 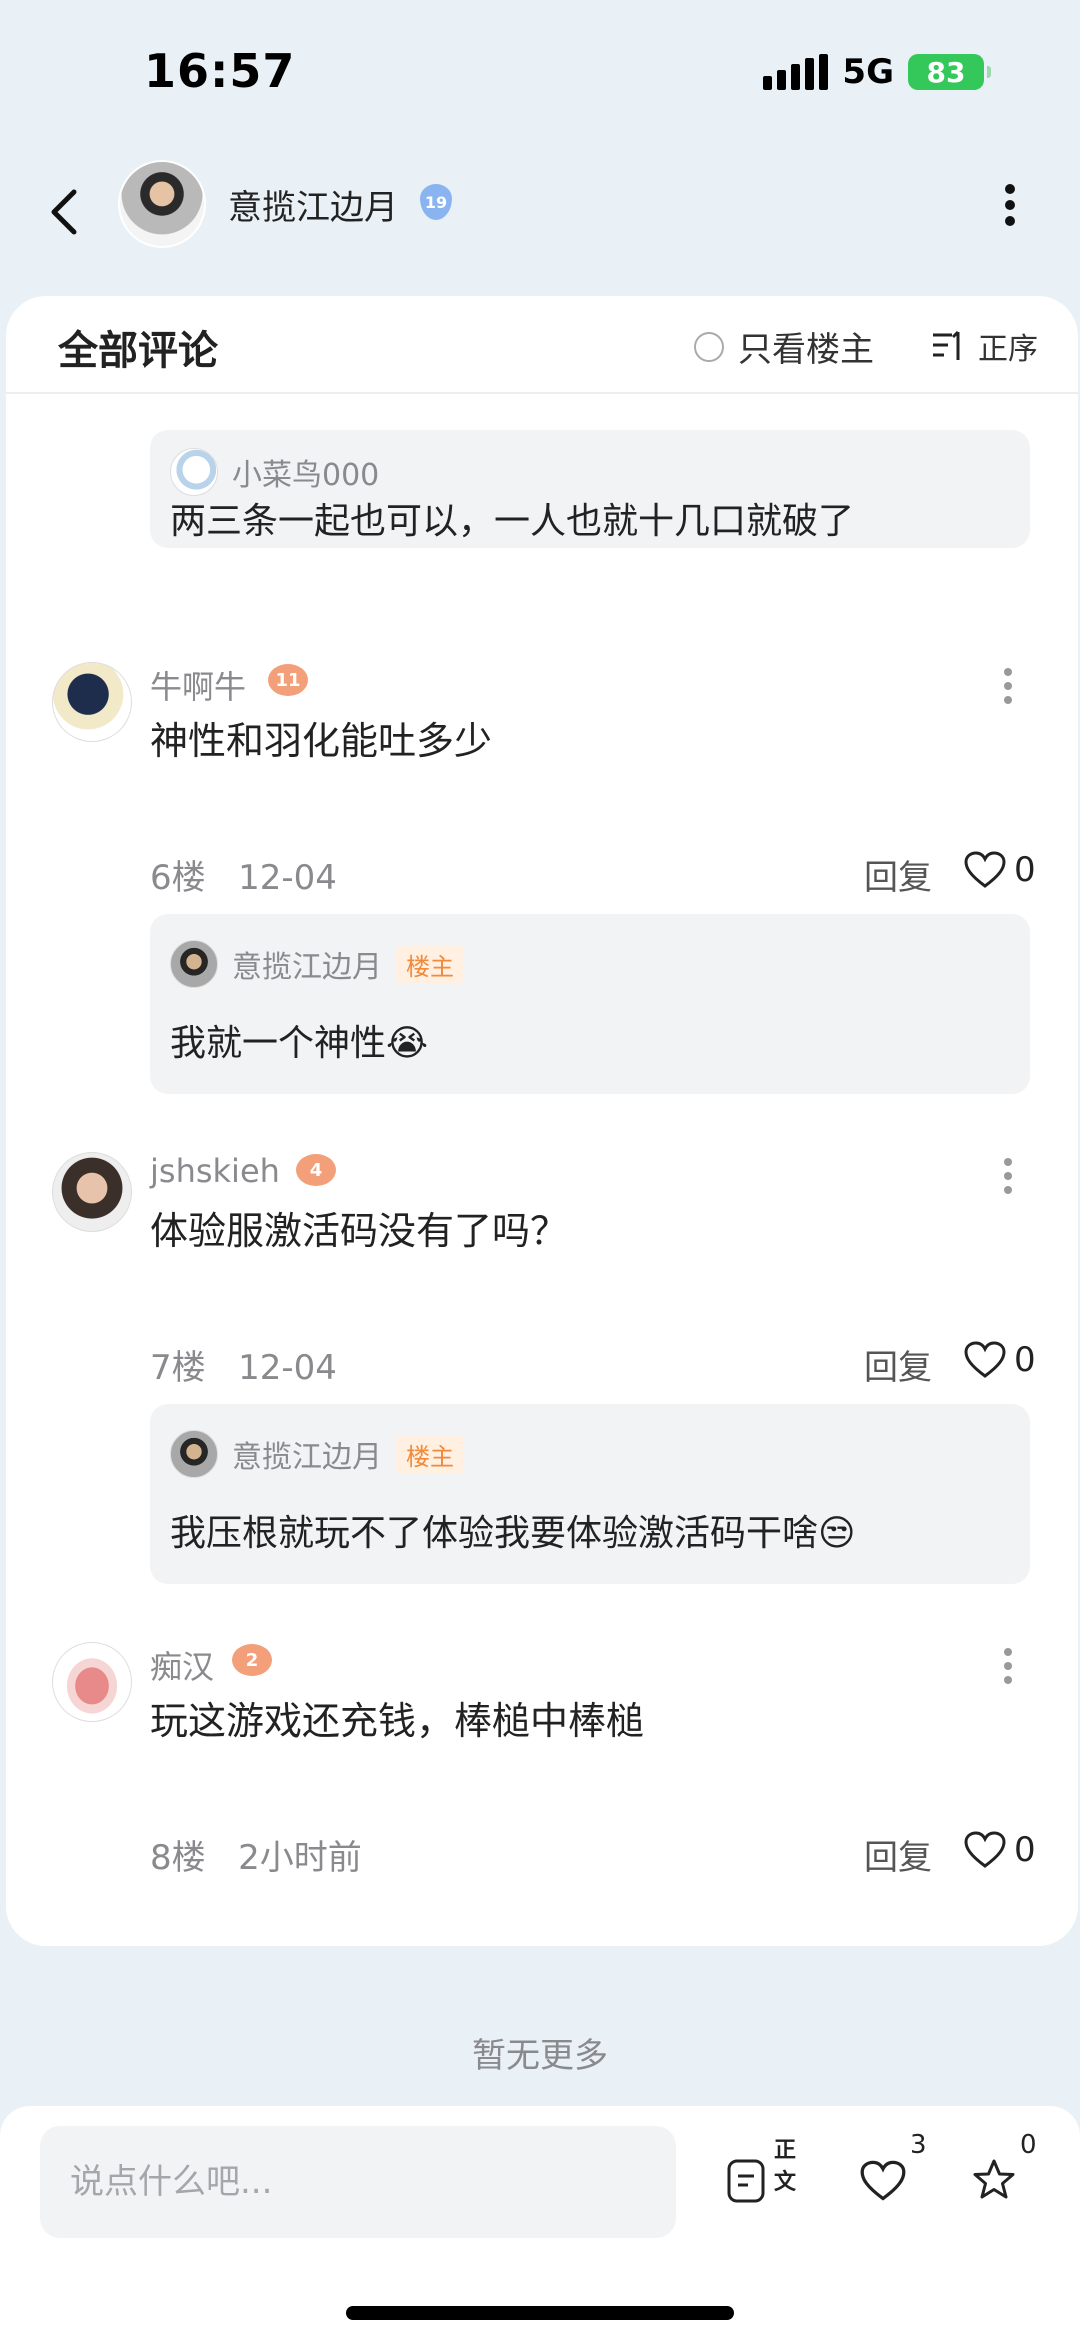 What do you see at coordinates (182, 1665) in the screenshot?
I see `commenter-name: 痴汉` at bounding box center [182, 1665].